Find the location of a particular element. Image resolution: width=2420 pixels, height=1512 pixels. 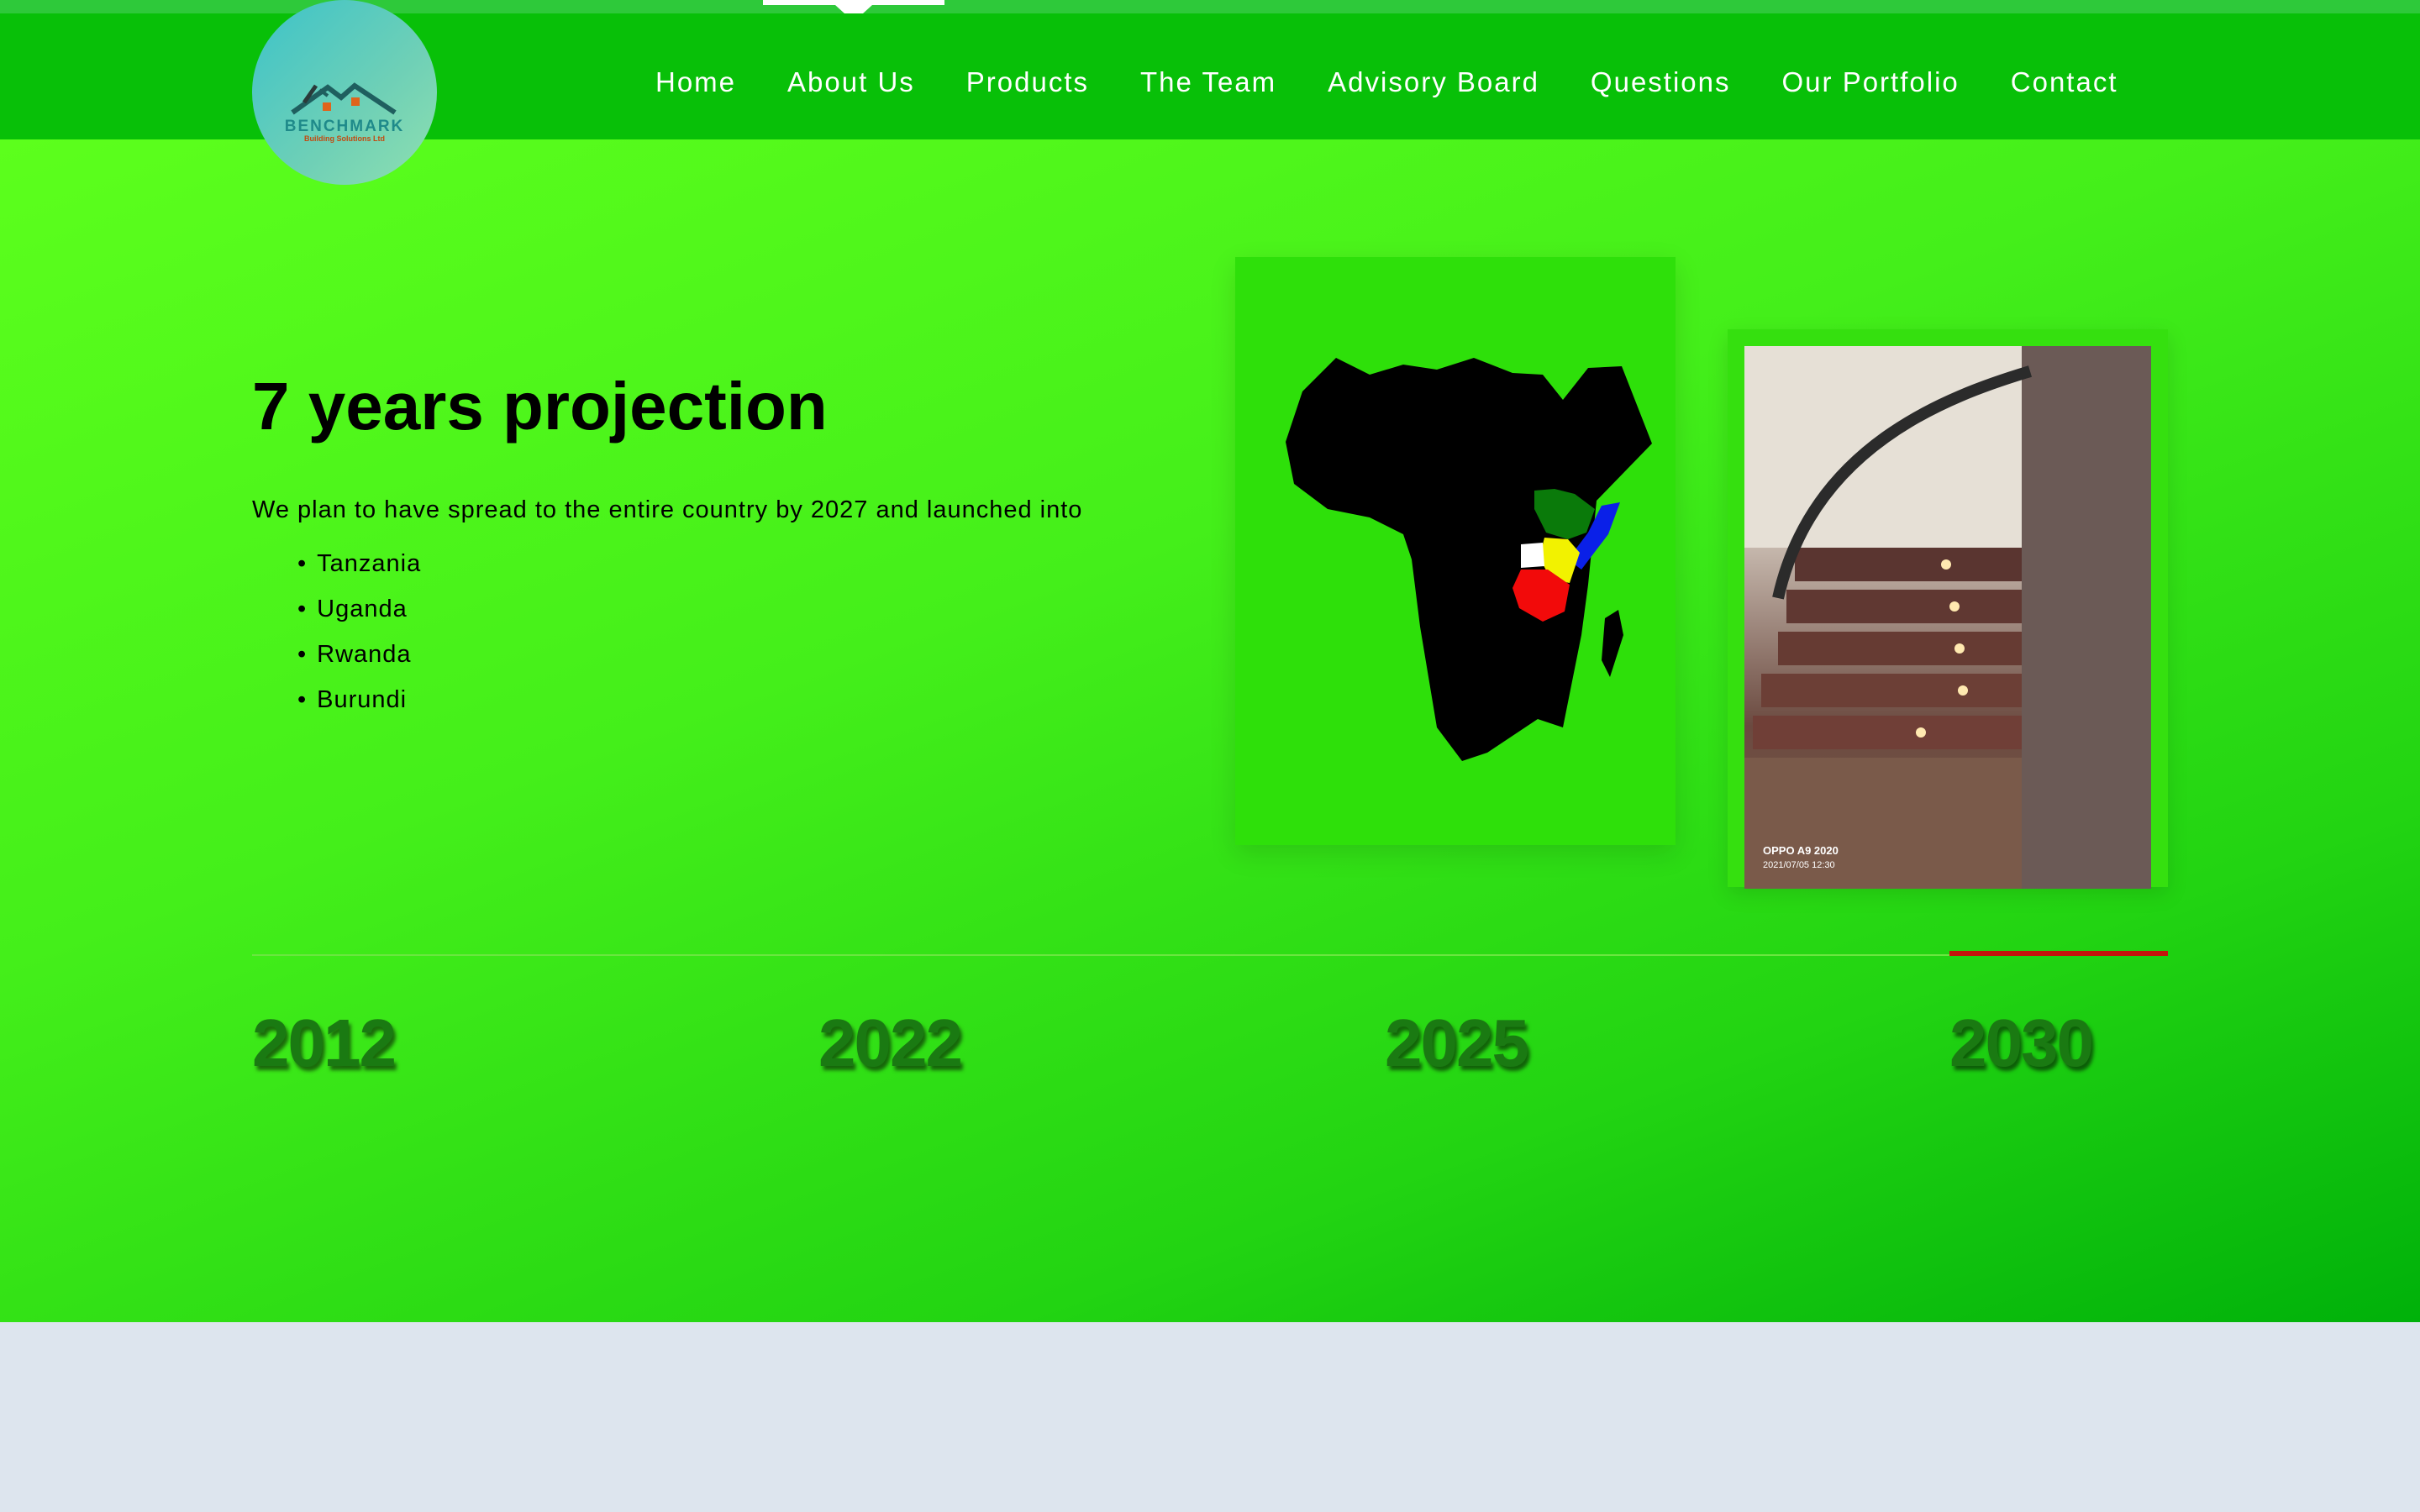

nav-products: Products is located at coordinates (1027, 82).